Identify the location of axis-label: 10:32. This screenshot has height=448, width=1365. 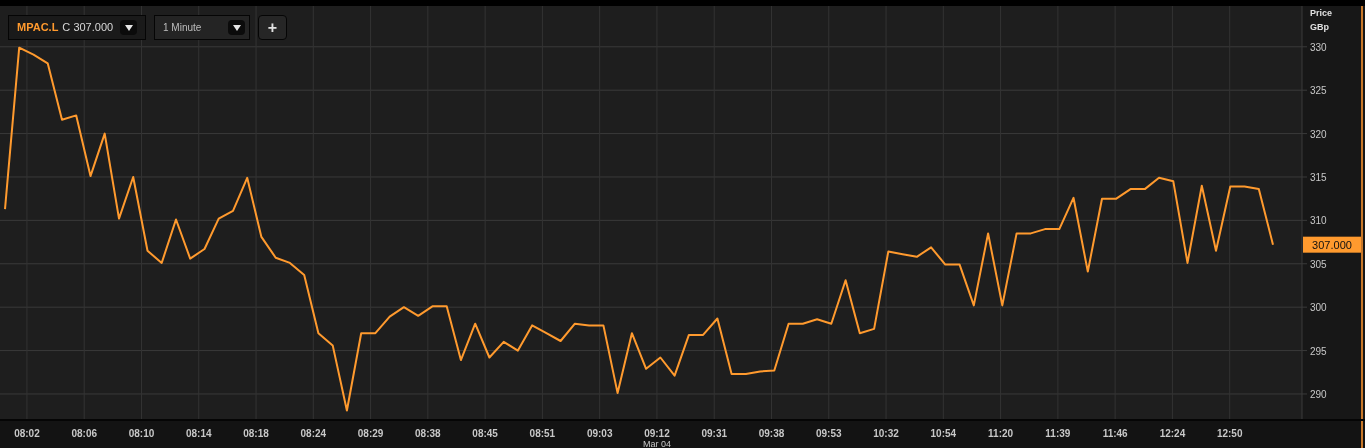
(886, 433).